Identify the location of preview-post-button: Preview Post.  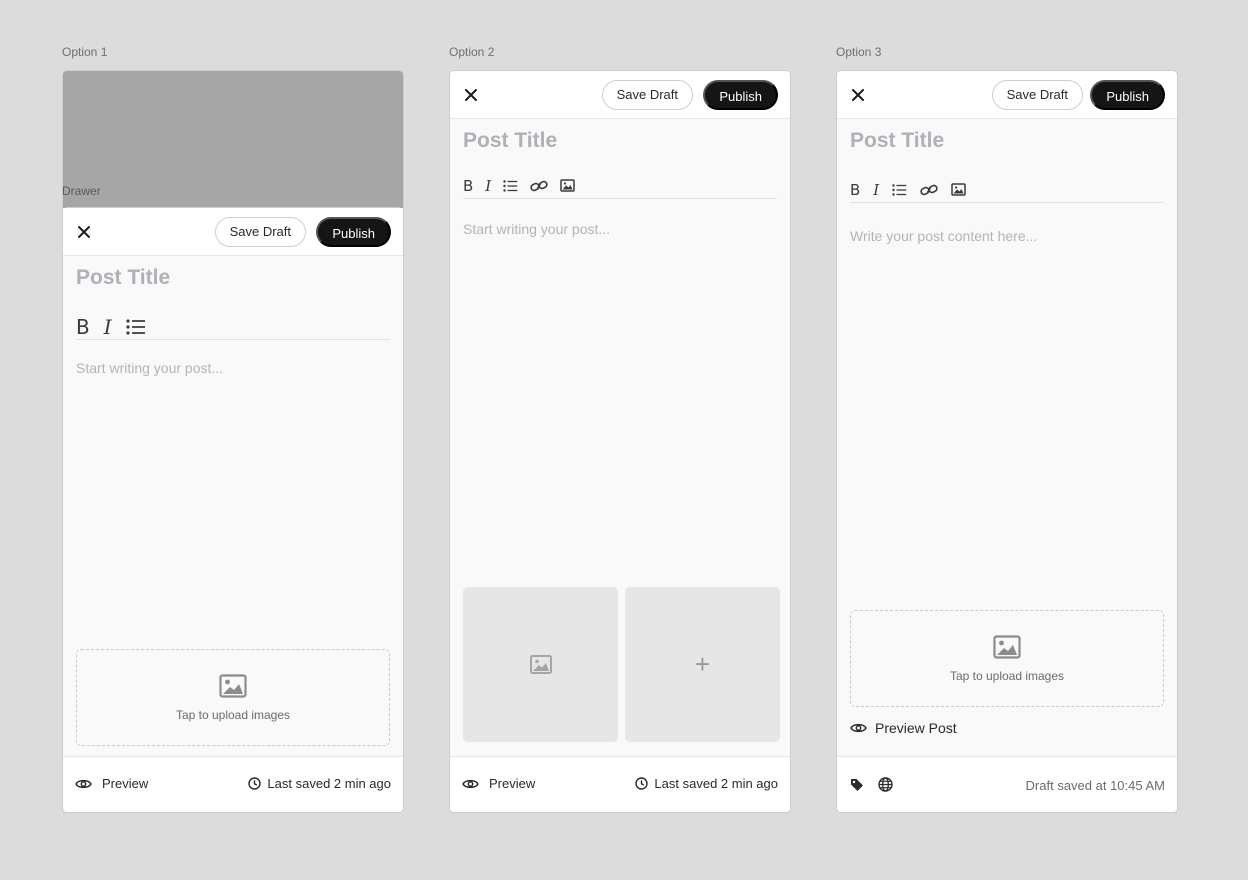
(903, 728).